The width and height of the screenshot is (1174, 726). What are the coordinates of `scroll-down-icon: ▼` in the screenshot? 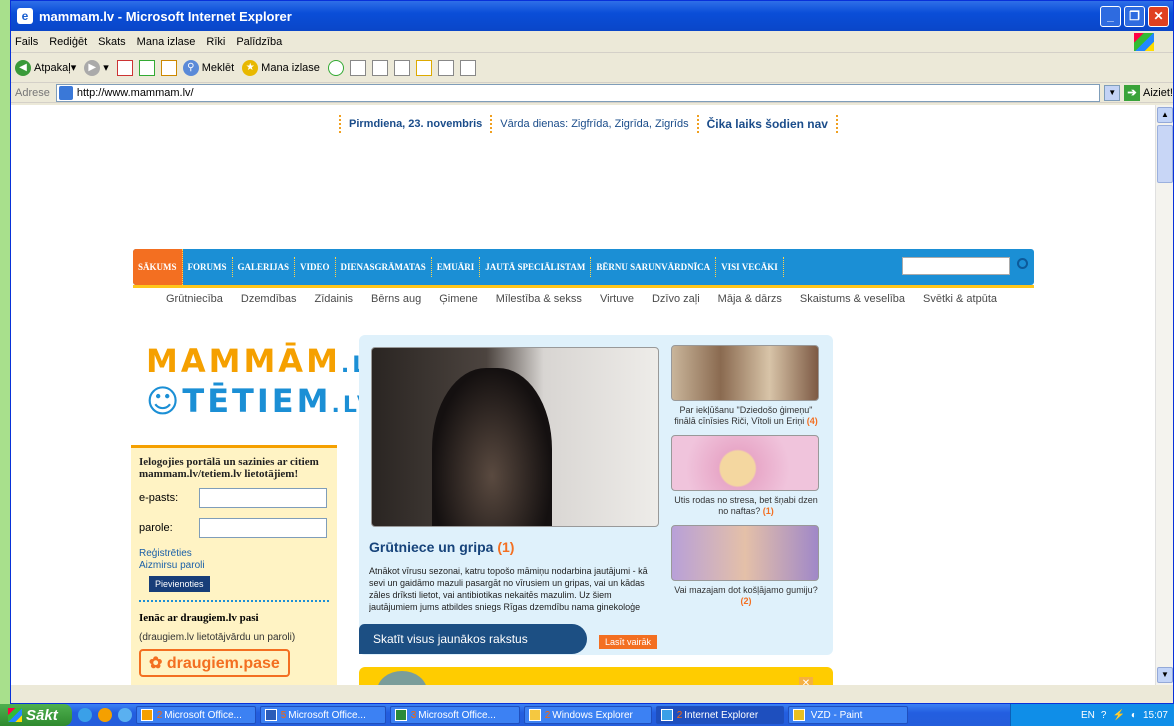 It's located at (1165, 675).